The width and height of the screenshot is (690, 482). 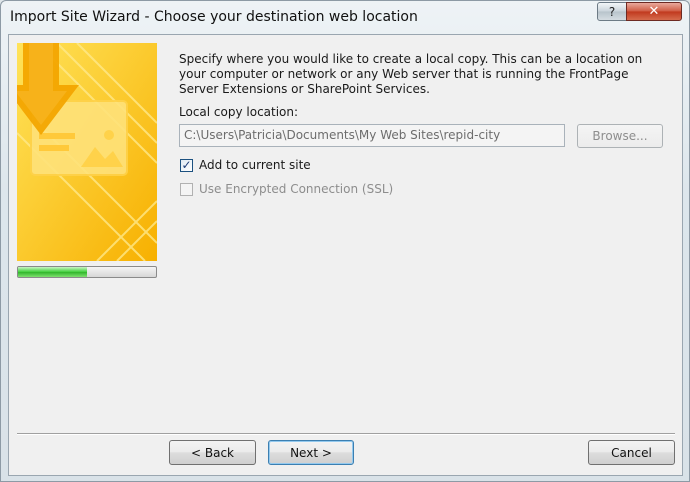 I want to click on local-copy-location-label: Local copy location:, so click(x=239, y=112).